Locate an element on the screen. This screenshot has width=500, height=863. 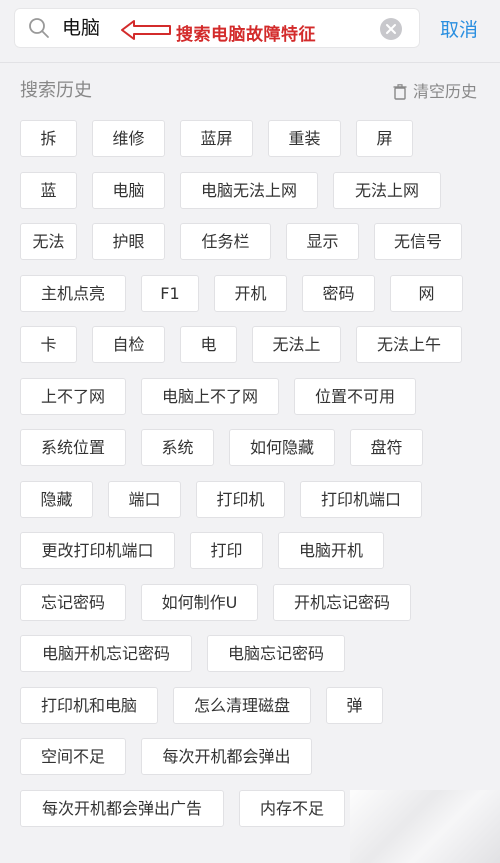
history-tag: 密码 is located at coordinates (338, 293).